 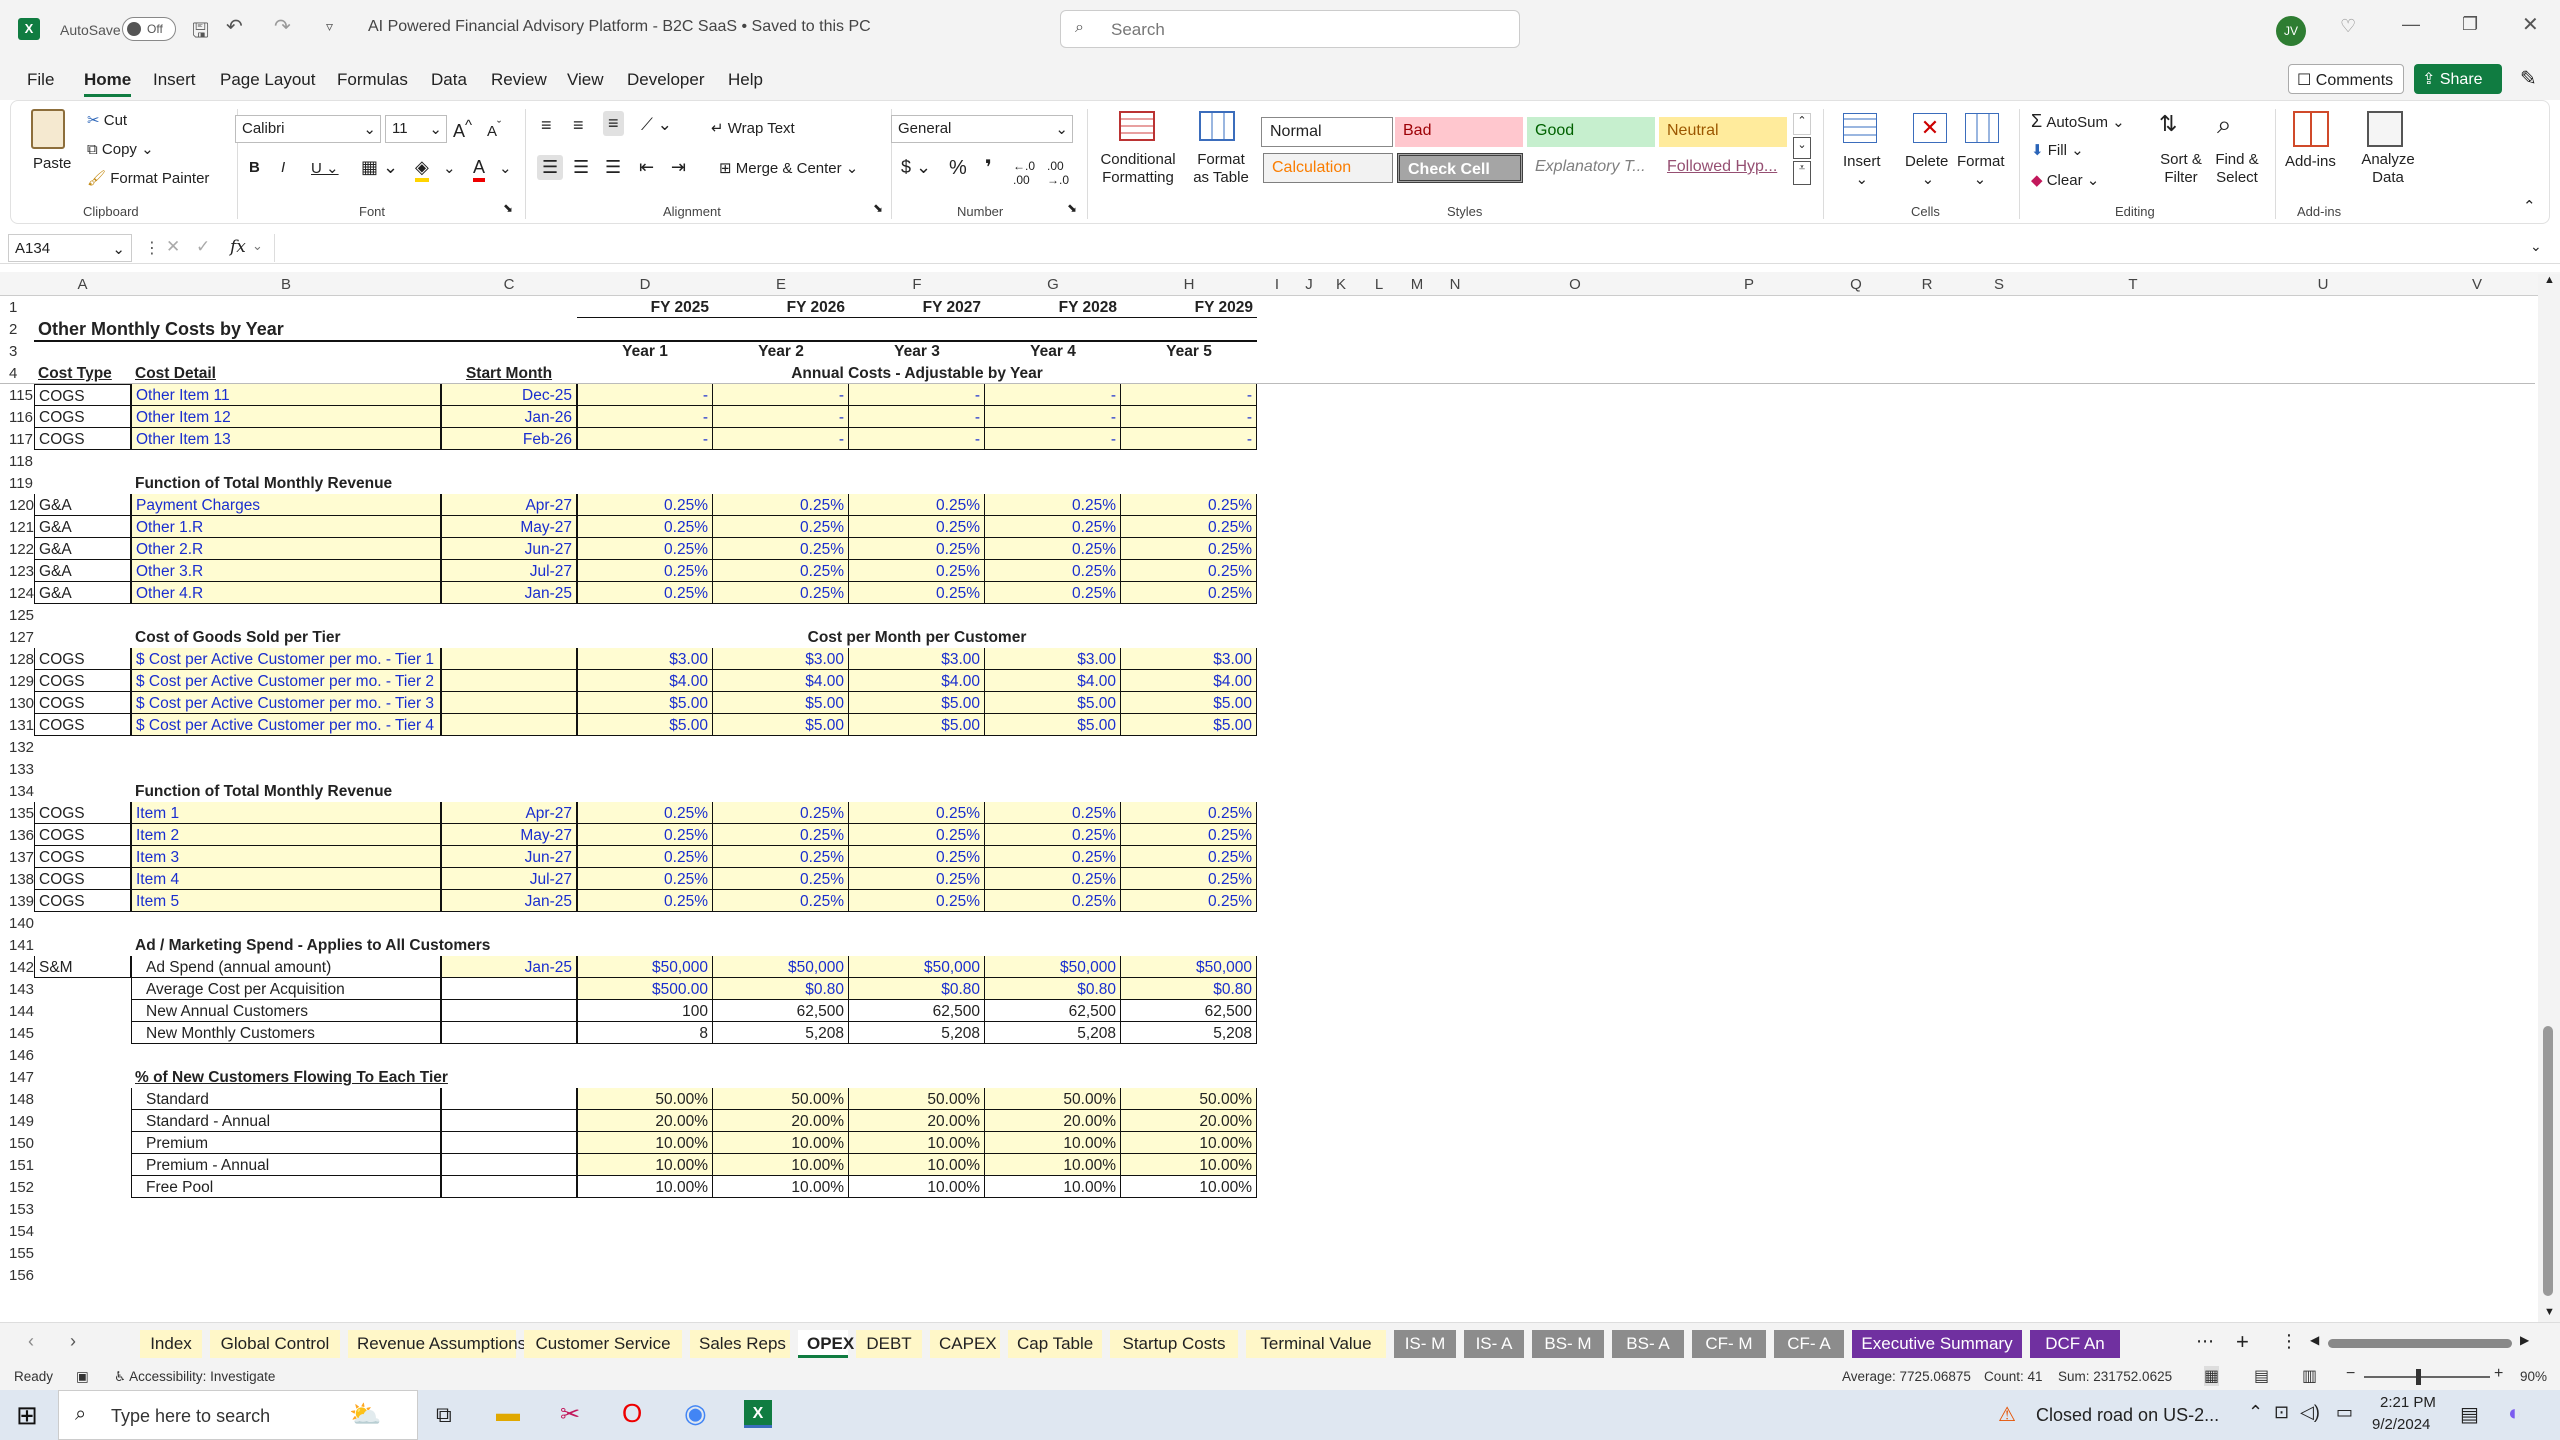 What do you see at coordinates (17, 1231) in the screenshot?
I see `row-number: 154` at bounding box center [17, 1231].